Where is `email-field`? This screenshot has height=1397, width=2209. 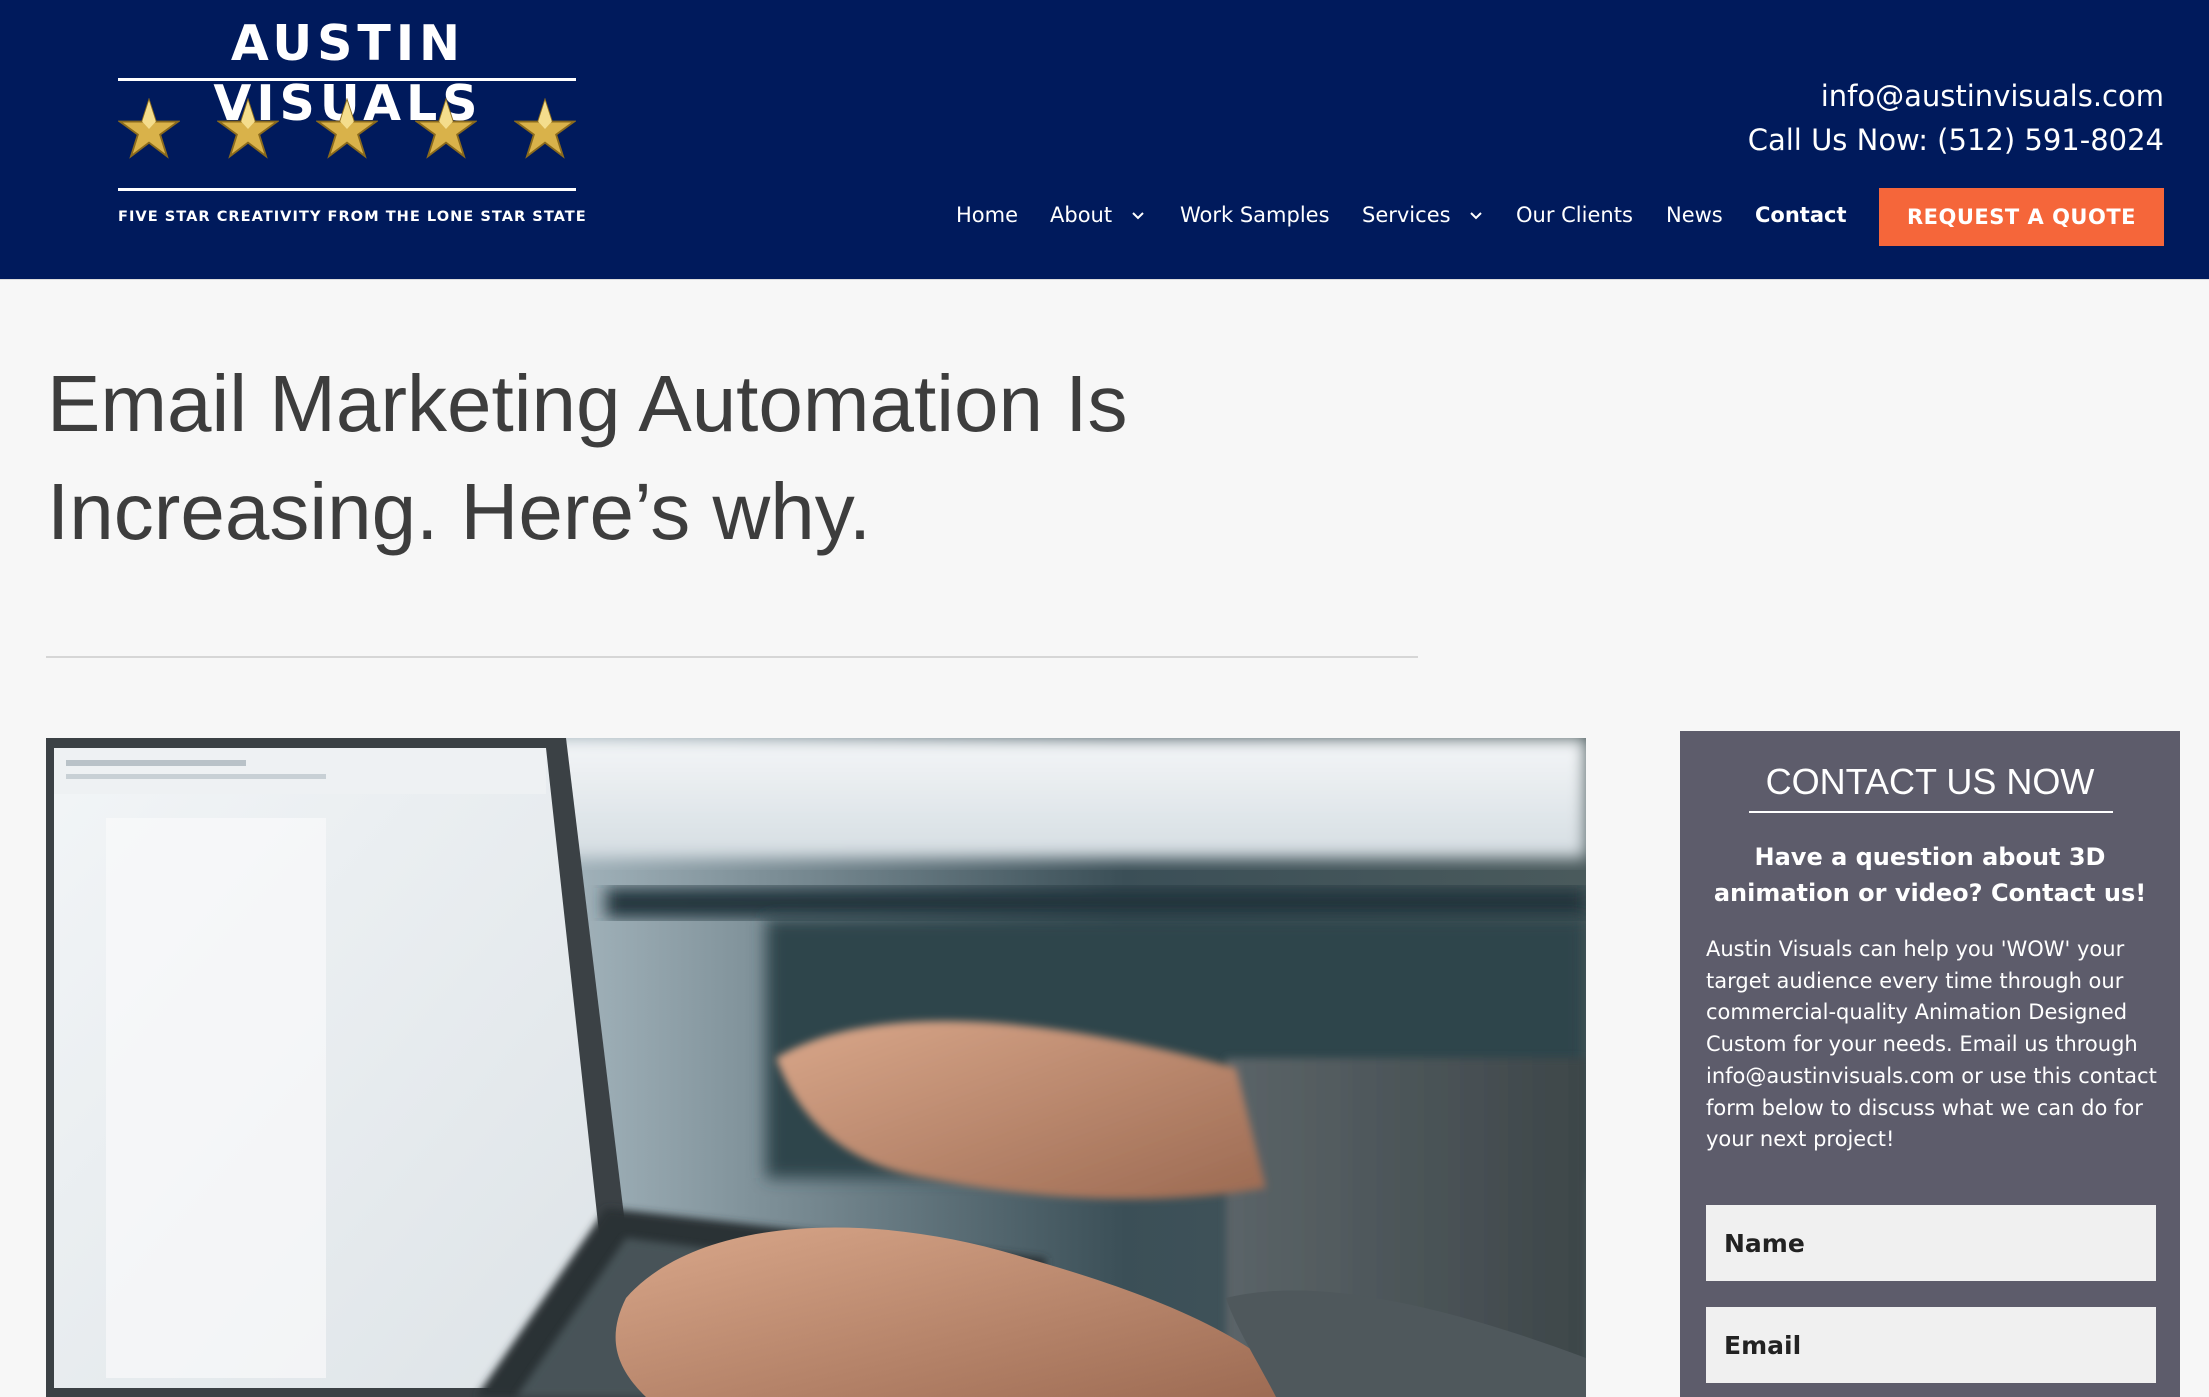 email-field is located at coordinates (1931, 1345).